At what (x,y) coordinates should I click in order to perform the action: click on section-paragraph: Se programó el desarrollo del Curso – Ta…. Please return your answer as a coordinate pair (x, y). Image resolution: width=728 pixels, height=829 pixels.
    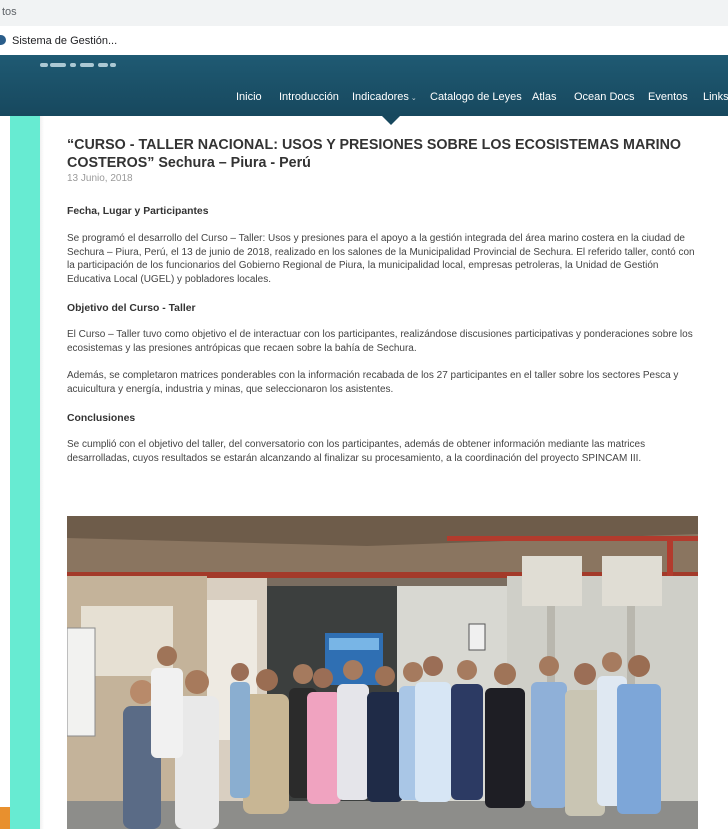
    Looking at the image, I should click on (381, 259).